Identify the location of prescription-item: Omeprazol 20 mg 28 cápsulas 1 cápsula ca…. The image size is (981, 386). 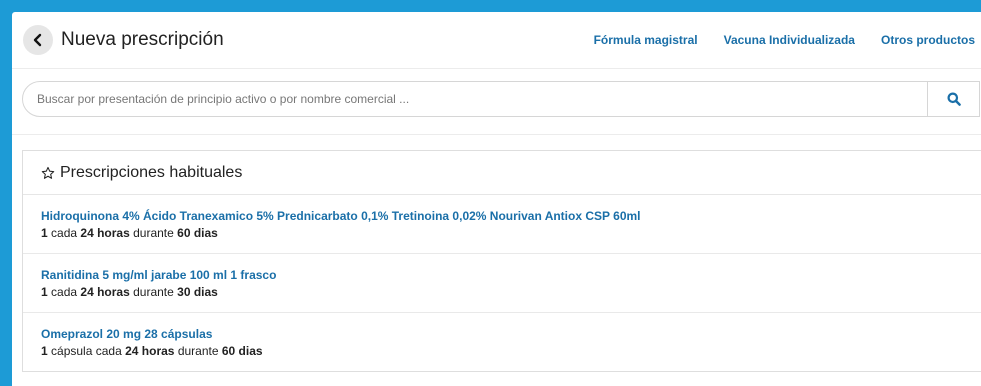
(502, 342).